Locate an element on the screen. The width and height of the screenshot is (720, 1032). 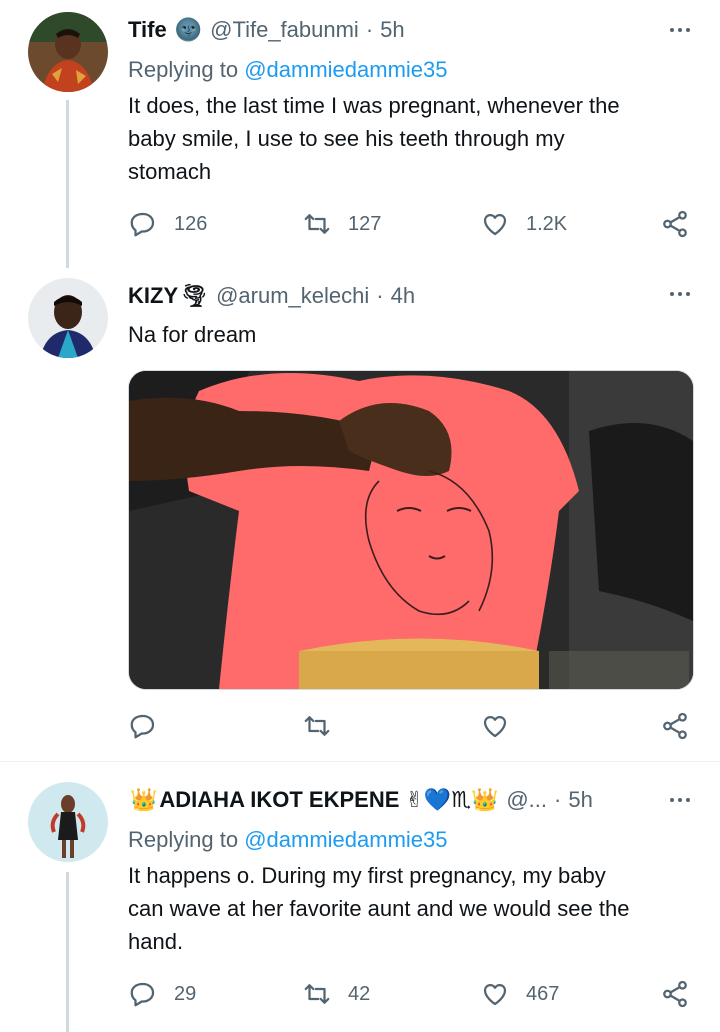
retweet-button is located at coordinates (325, 726).